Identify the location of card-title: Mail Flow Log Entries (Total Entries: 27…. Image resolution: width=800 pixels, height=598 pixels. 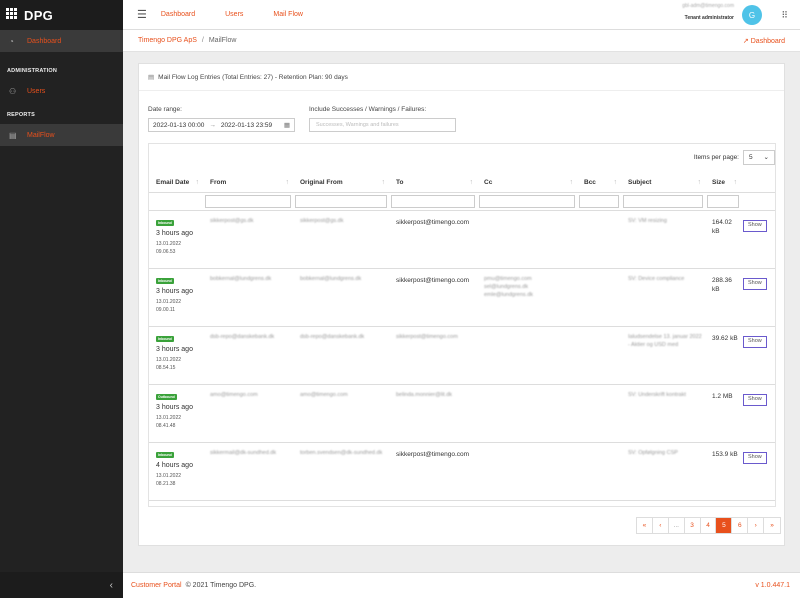
(253, 77).